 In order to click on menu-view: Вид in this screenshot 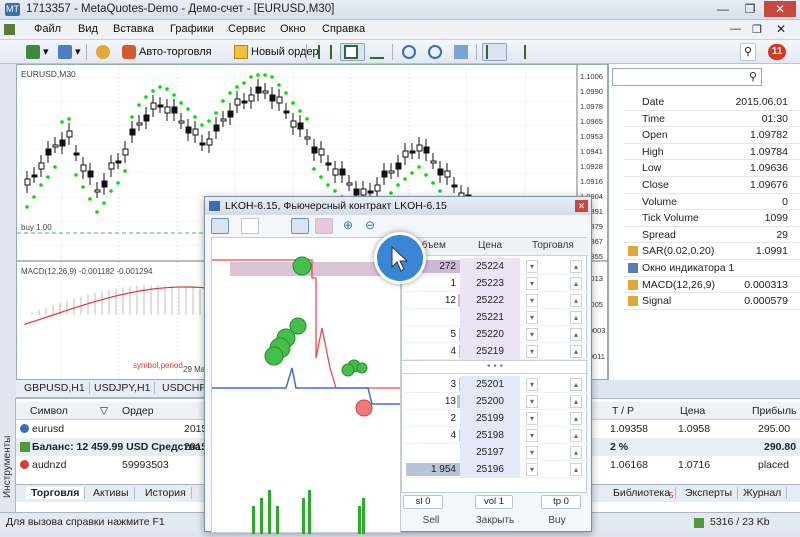, I will do `click(88, 29)`.